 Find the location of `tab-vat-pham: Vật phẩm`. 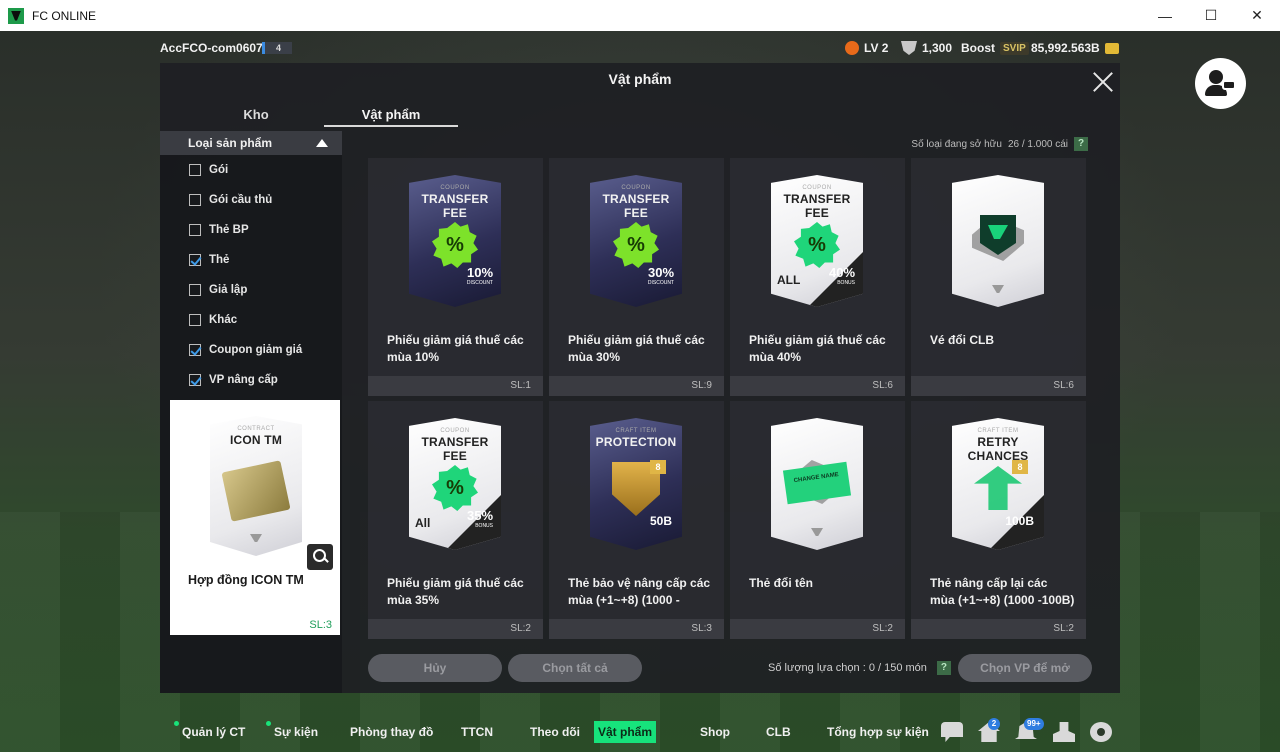

tab-vat-pham: Vật phẩm is located at coordinates (391, 117).